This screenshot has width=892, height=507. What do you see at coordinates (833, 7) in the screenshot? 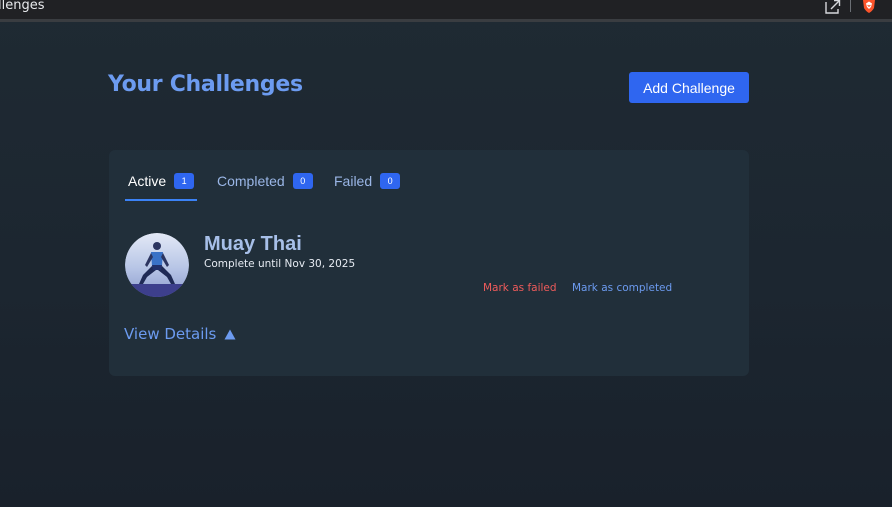
I see `share-icon` at bounding box center [833, 7].